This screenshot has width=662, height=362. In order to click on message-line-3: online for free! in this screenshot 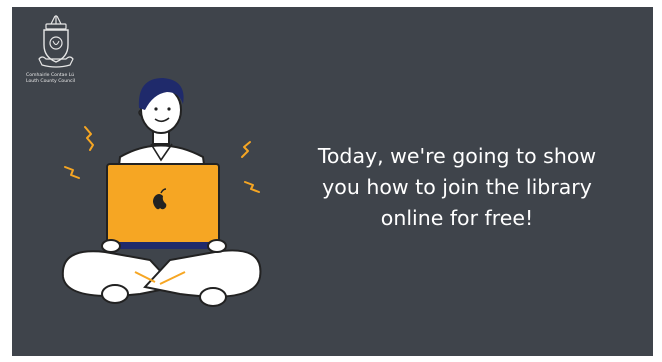, I will do `click(457, 218)`.